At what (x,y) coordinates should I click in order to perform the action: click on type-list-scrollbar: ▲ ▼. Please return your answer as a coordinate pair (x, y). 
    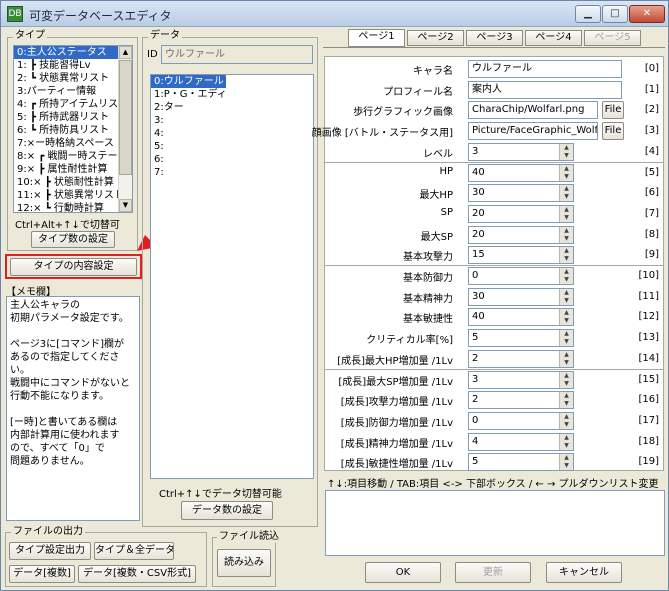
    Looking at the image, I should click on (125, 129).